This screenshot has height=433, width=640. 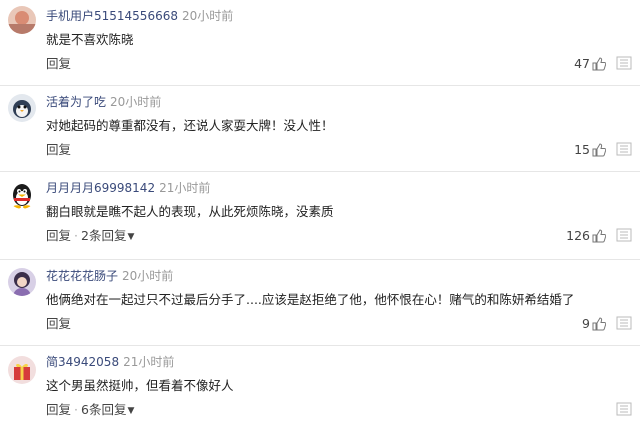 I want to click on like-button: 15, so click(x=590, y=149).